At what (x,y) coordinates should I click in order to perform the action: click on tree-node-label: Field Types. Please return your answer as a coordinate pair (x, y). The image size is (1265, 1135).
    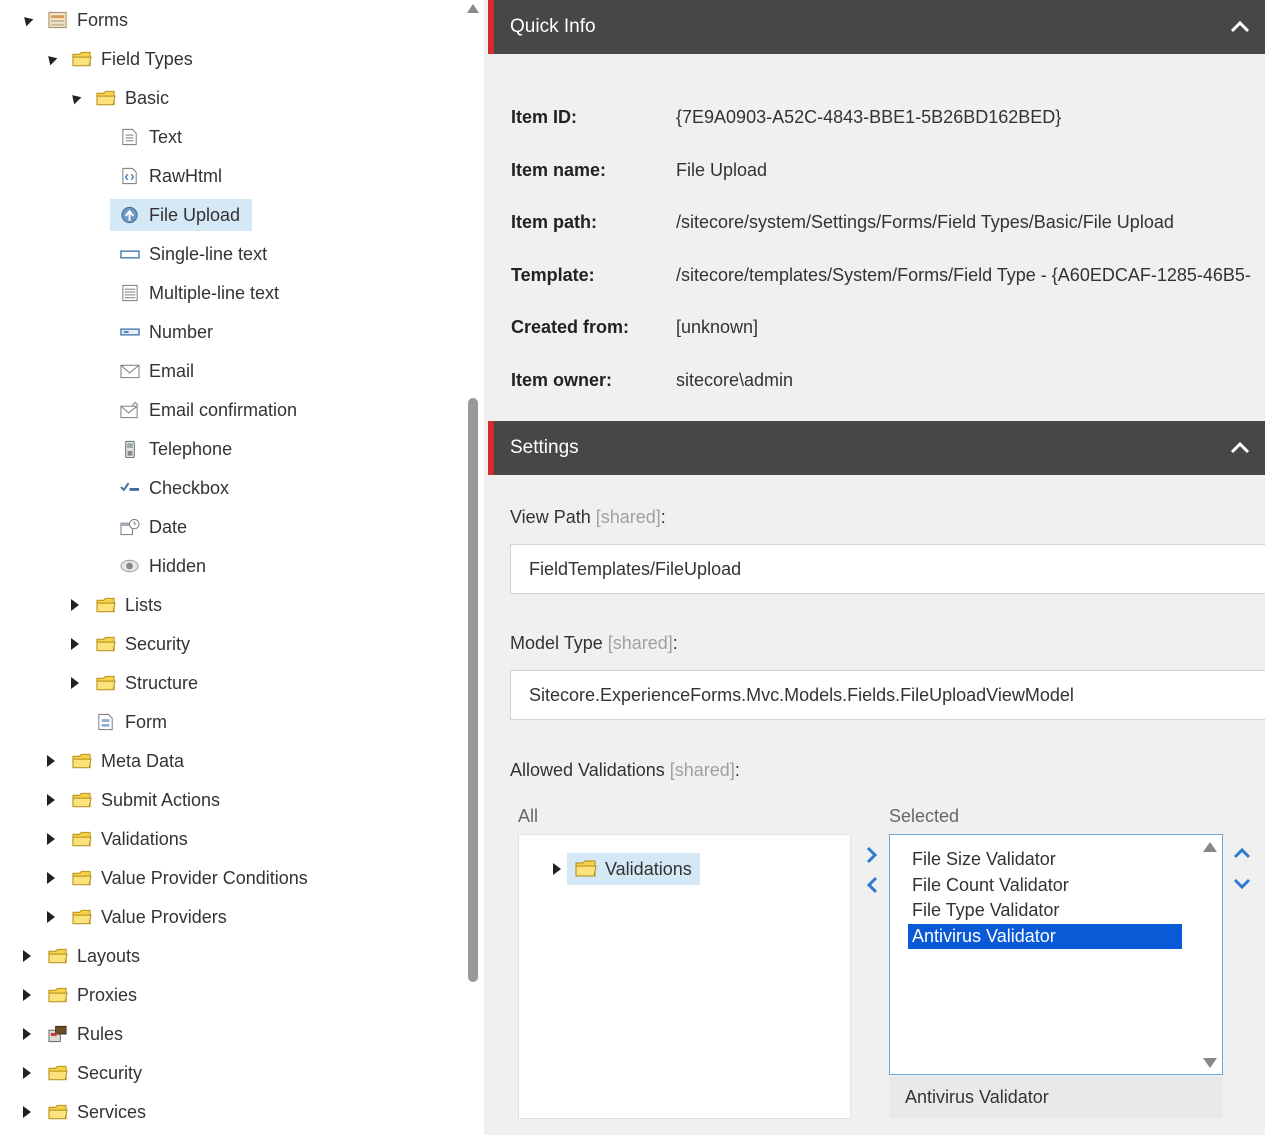
    Looking at the image, I should click on (147, 59).